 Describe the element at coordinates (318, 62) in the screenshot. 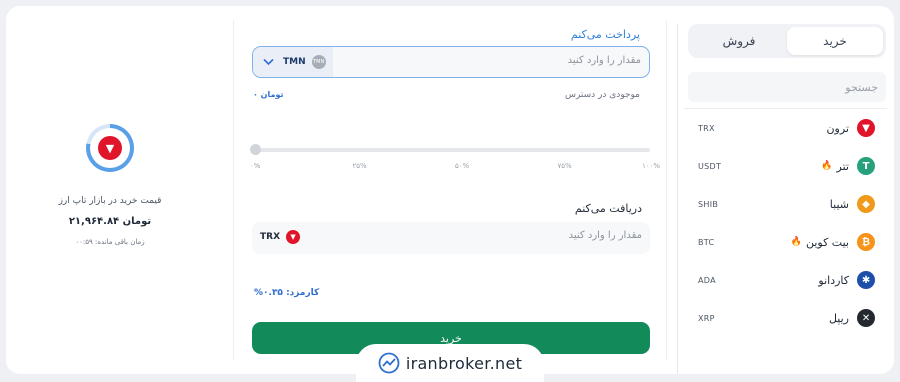

I see `toman-icon: TMN` at that location.